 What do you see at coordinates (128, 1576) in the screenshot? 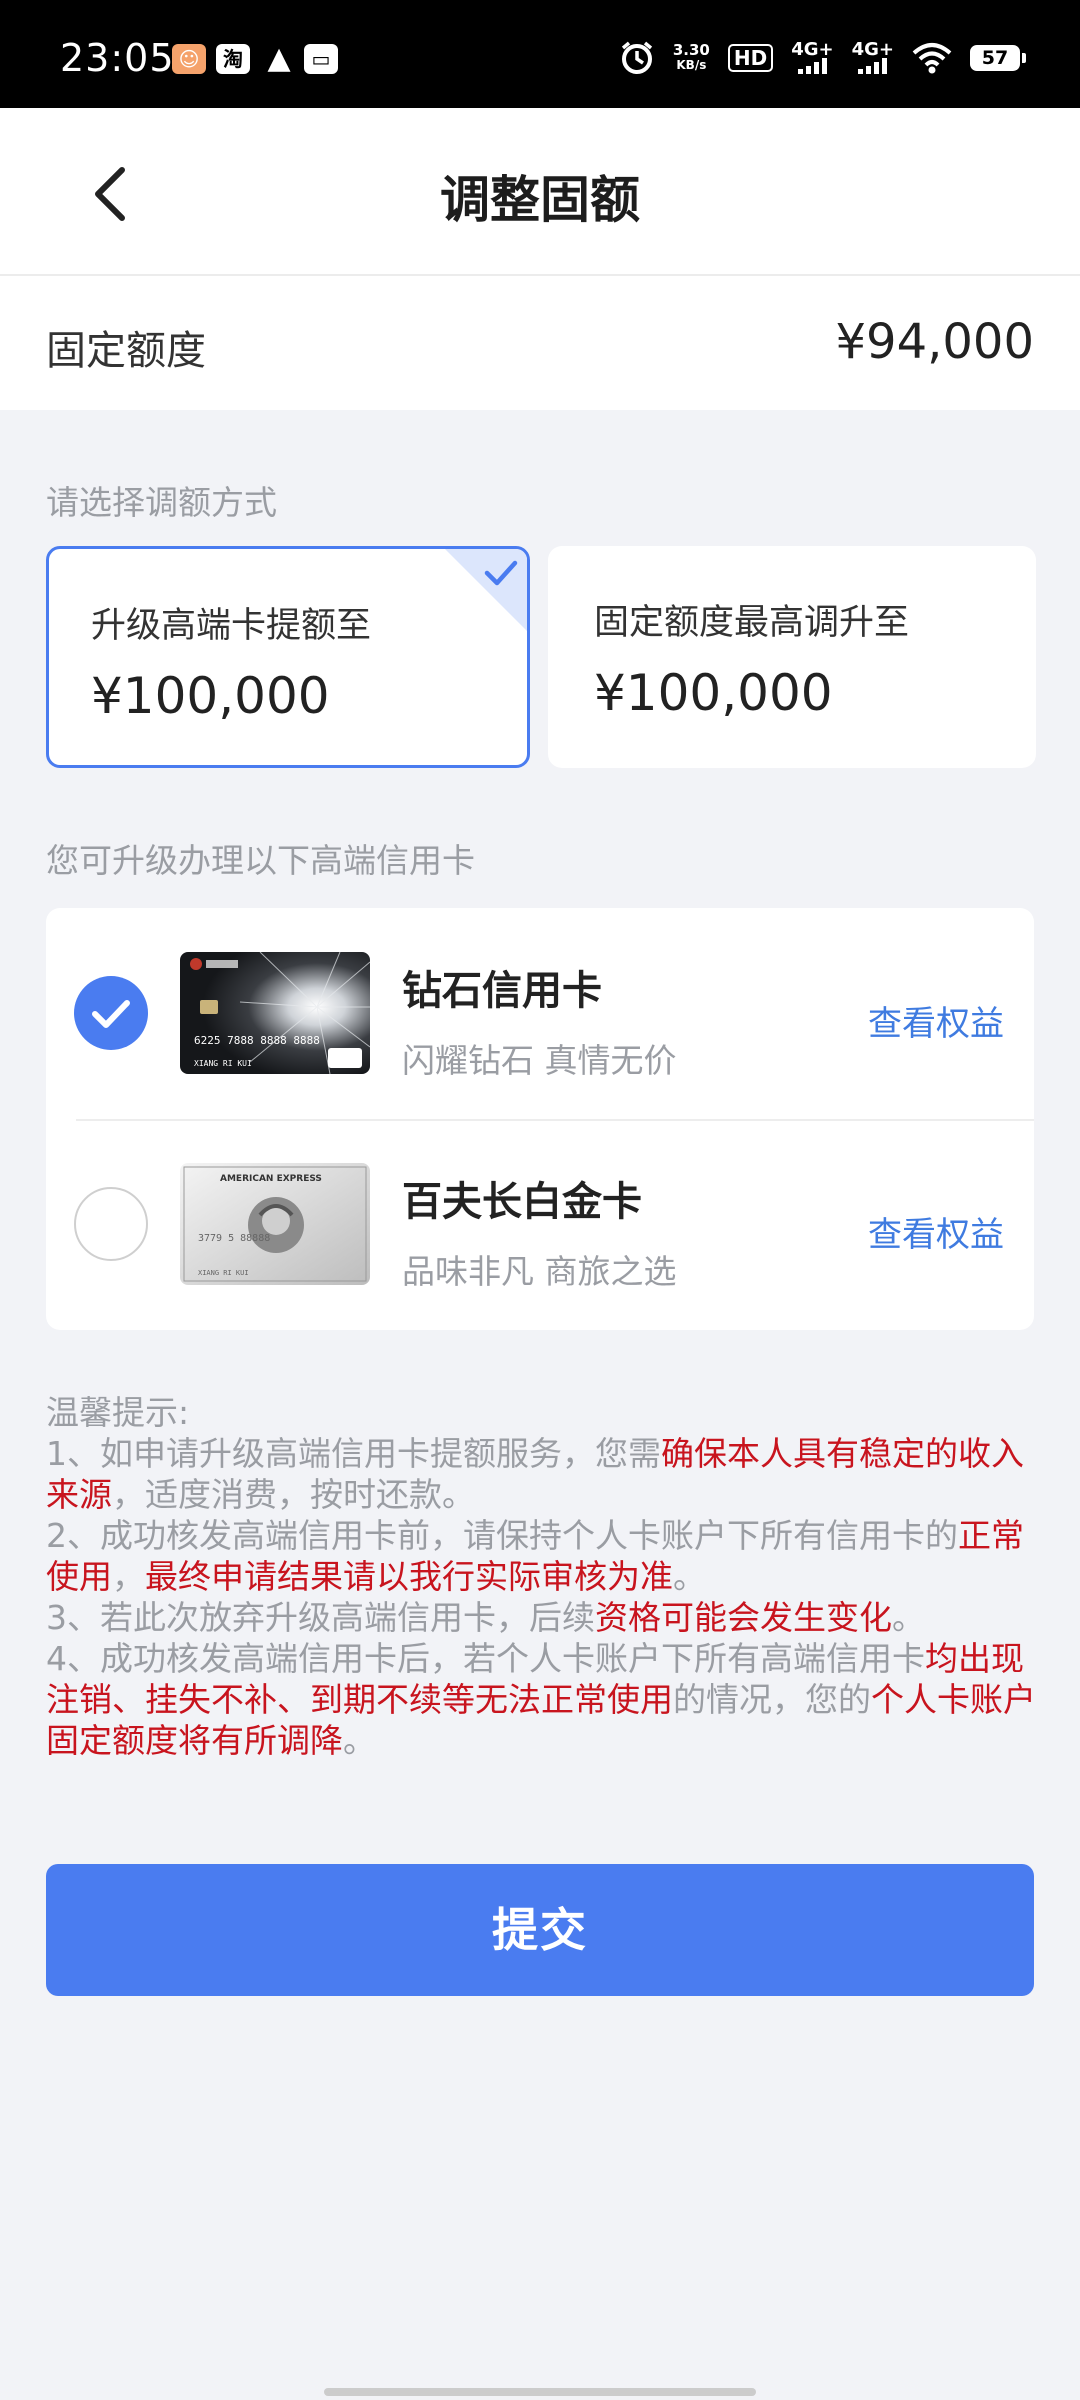
I see `tip-text: ，` at bounding box center [128, 1576].